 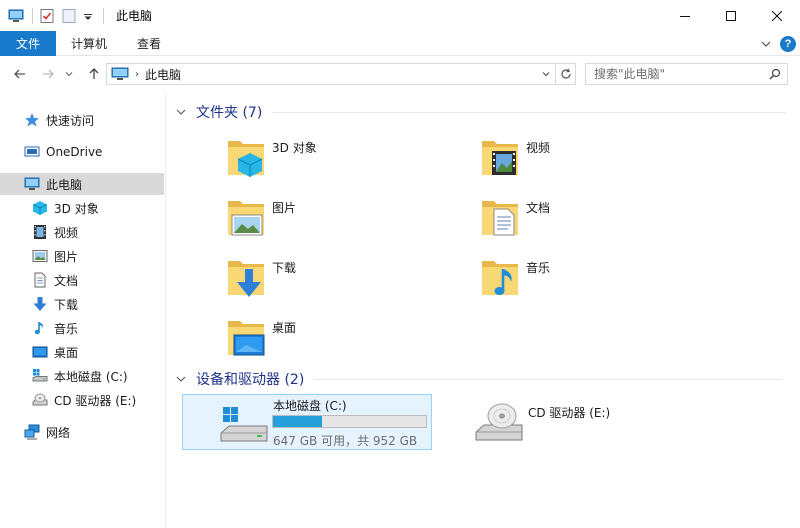 I want to click on folder-downloads-icon, so click(x=246, y=277).